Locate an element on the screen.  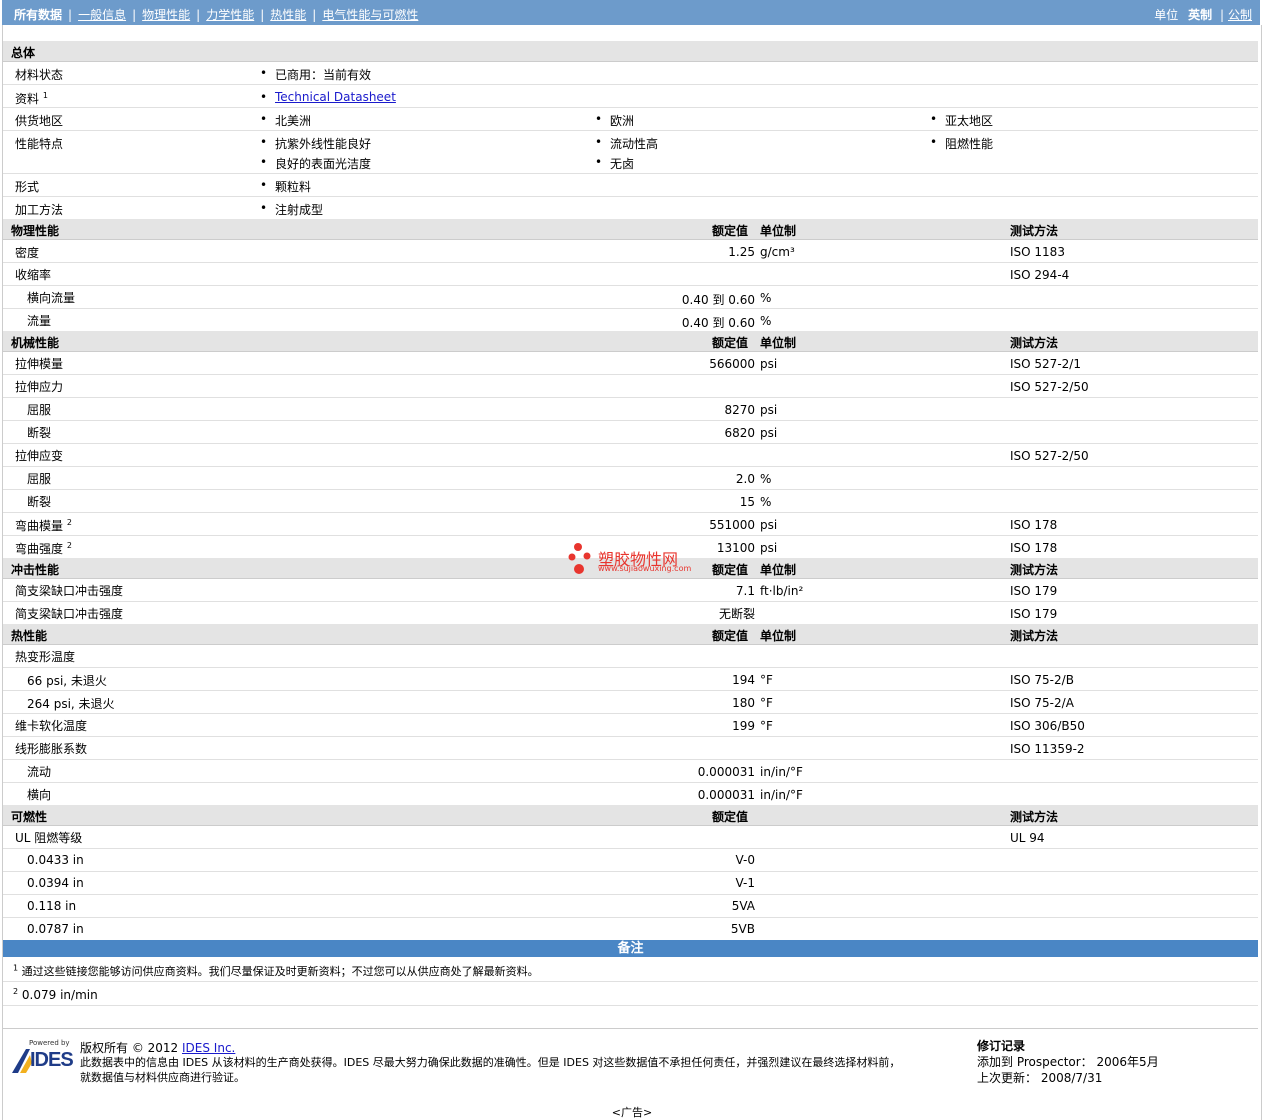
row-unit: in/in/°F is located at coordinates (781, 772).